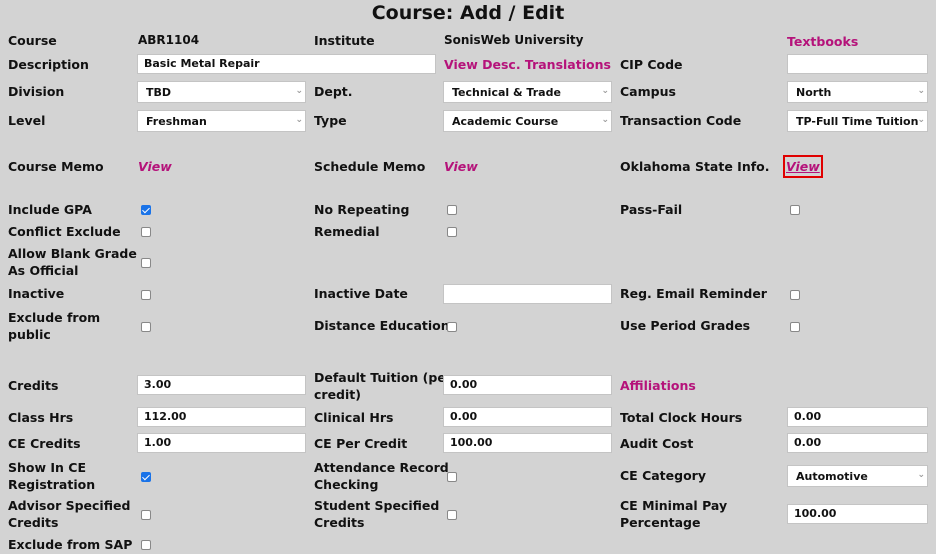  Describe the element at coordinates (339, 522) in the screenshot. I see `student-specified-label-line2: Credits` at that location.